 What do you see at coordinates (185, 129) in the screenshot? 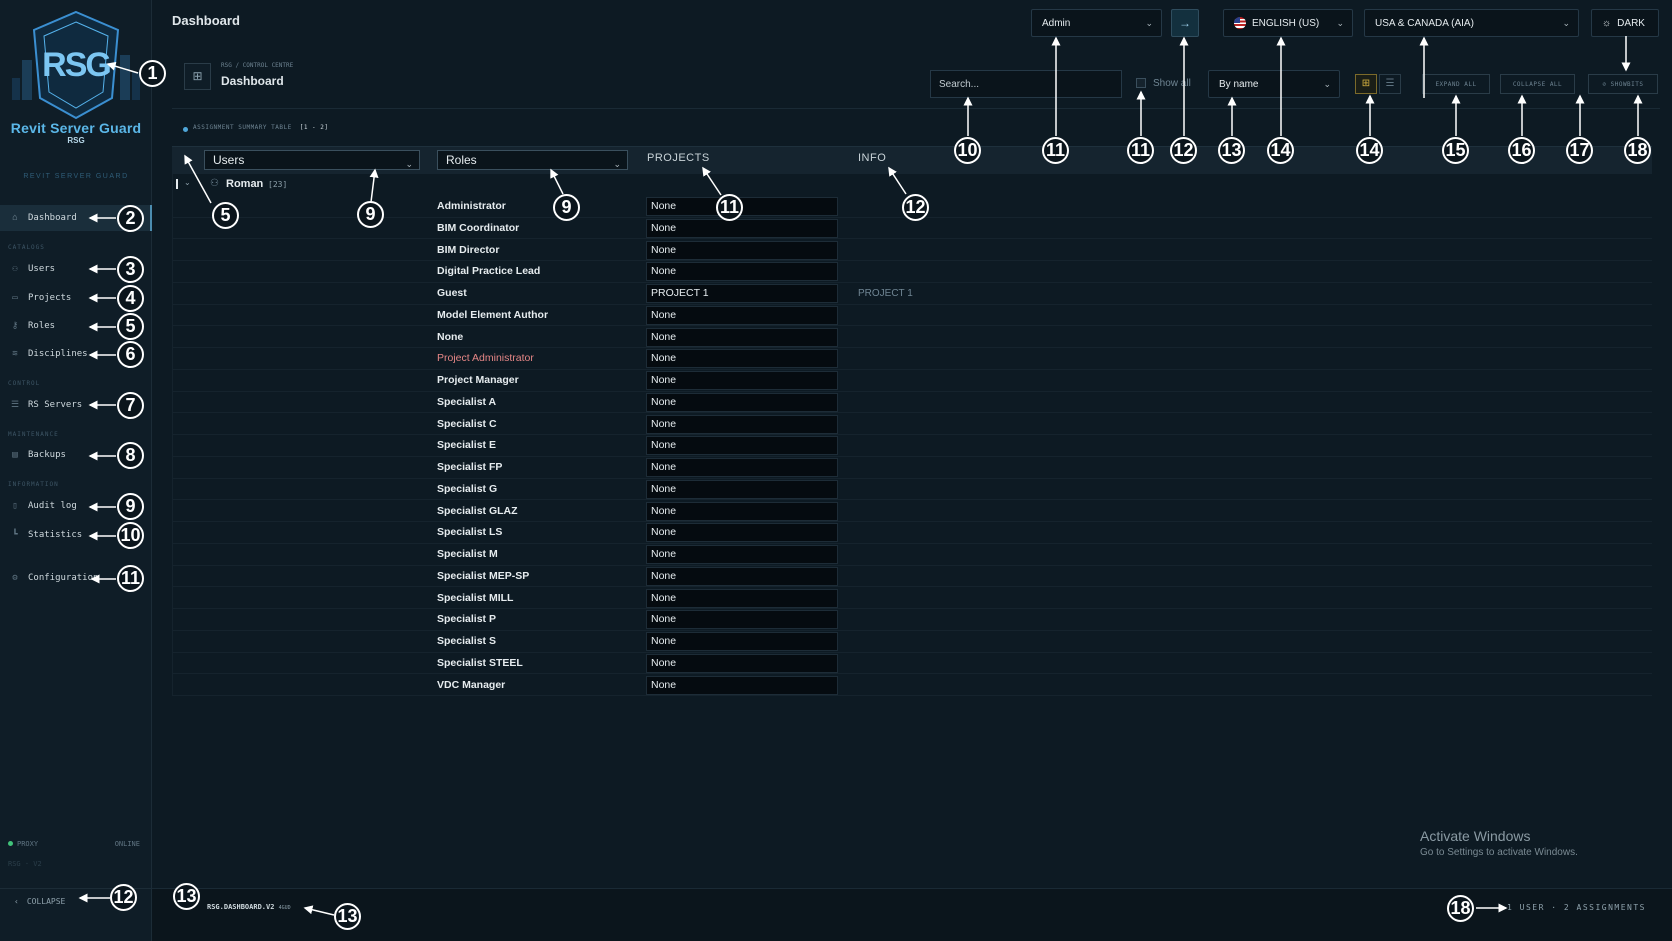
I see `table-status-dot` at bounding box center [185, 129].